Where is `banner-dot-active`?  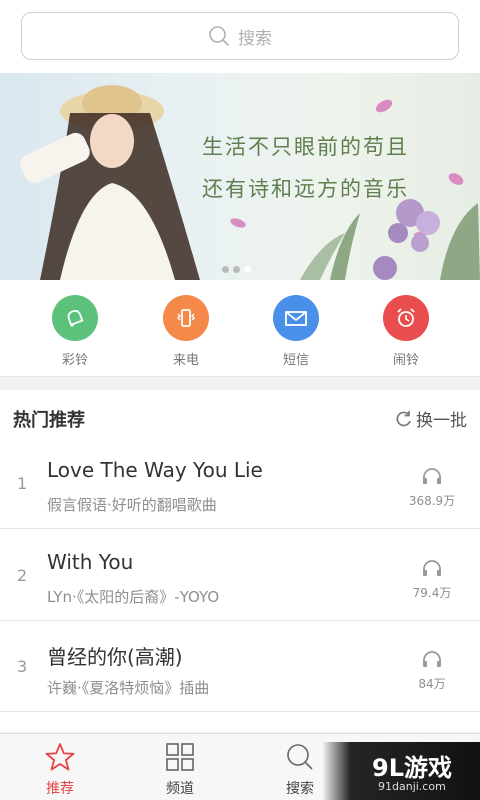 banner-dot-active is located at coordinates (247, 269).